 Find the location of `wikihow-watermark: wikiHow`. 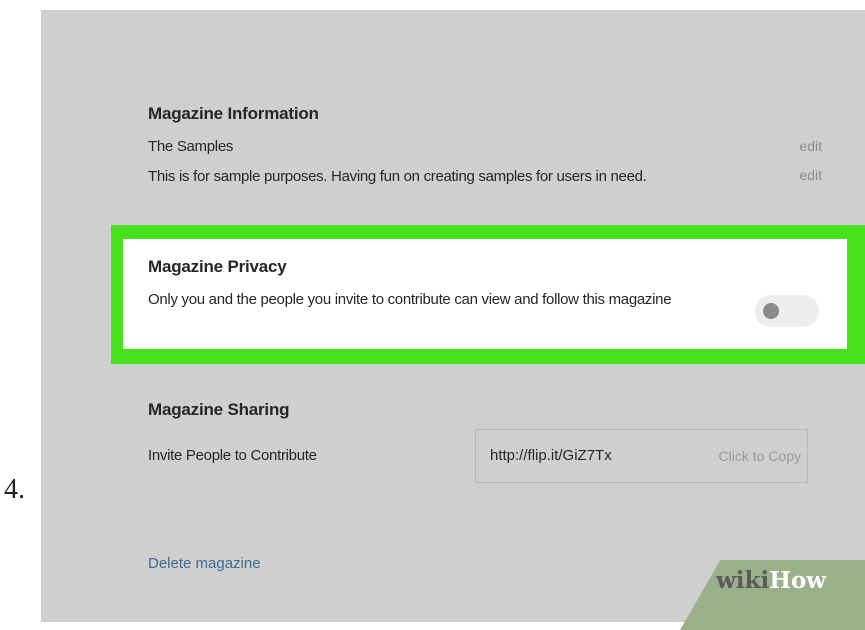

wikihow-watermark: wikiHow is located at coordinates (771, 580).